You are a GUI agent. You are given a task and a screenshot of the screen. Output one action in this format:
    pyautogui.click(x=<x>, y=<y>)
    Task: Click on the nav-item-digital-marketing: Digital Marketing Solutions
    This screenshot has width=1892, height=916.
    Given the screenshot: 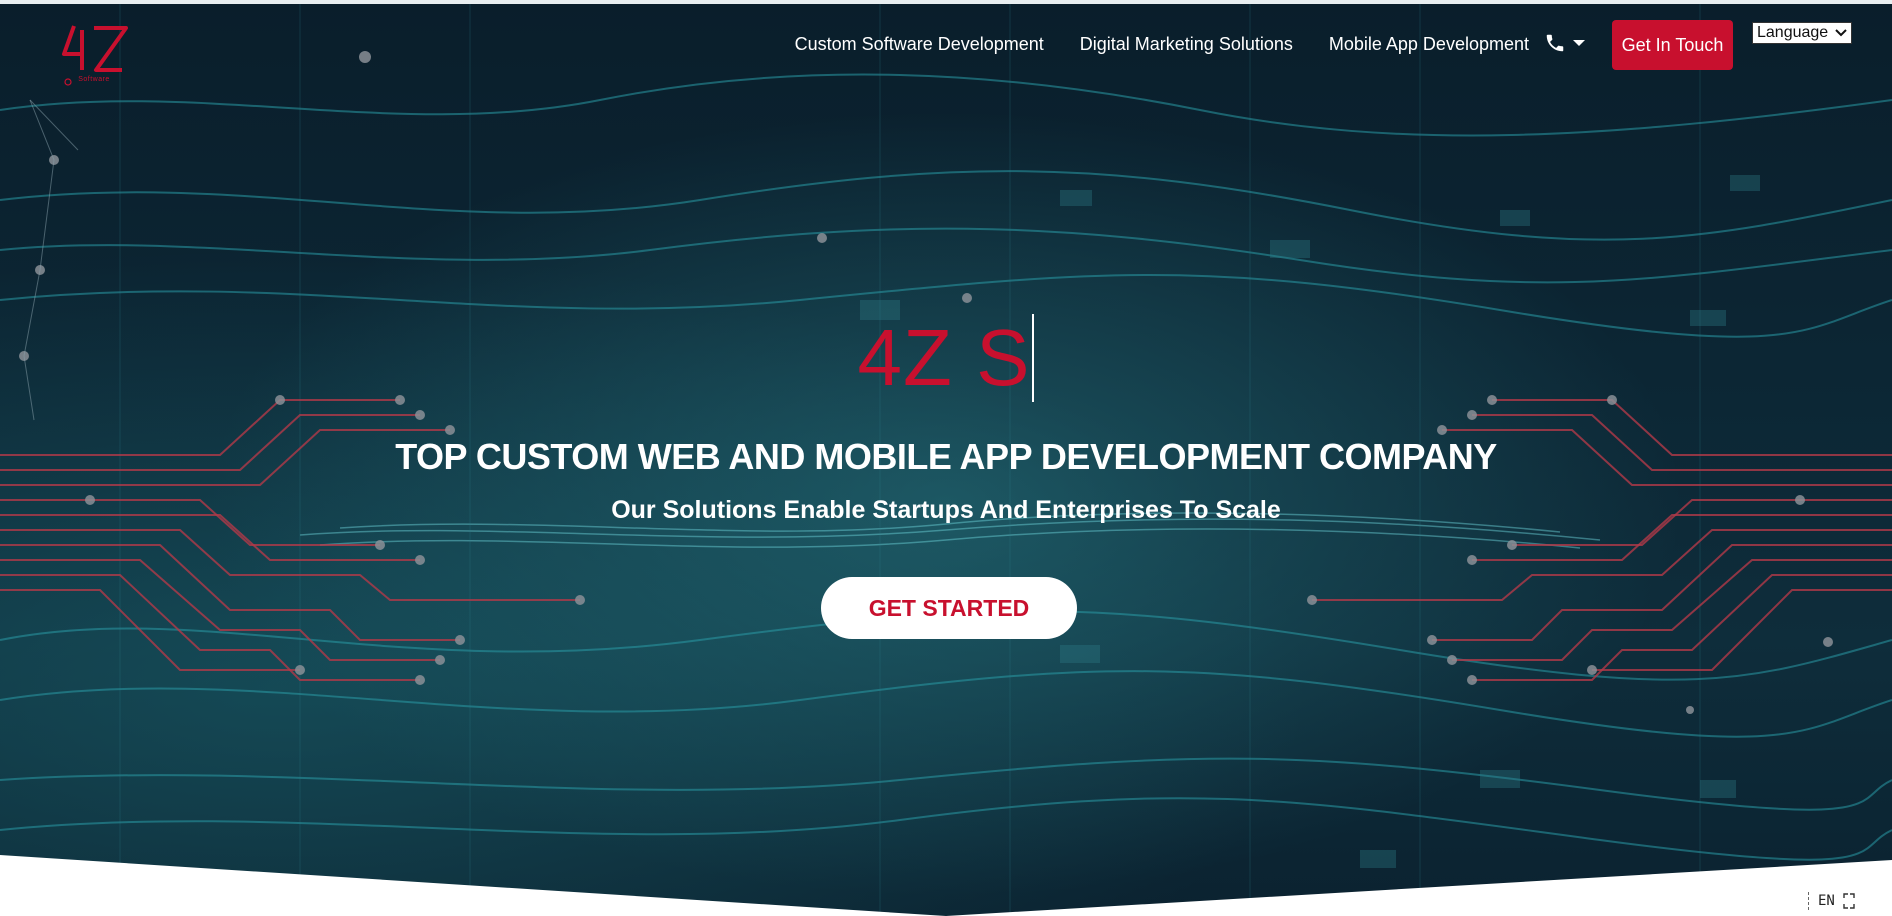 What is the action you would take?
    pyautogui.click(x=1186, y=44)
    